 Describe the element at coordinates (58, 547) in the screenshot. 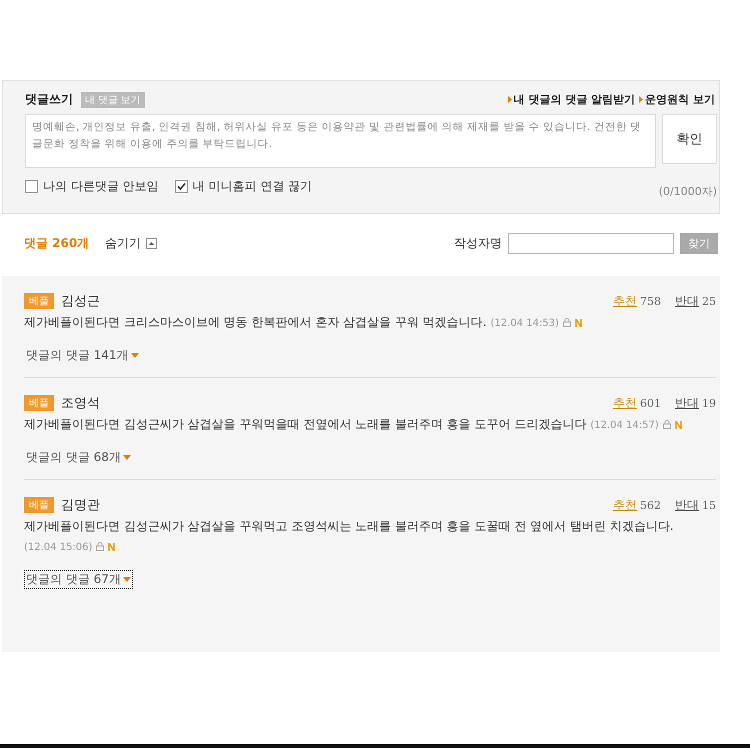

I see `comment-time: (12.04 15:06)` at that location.